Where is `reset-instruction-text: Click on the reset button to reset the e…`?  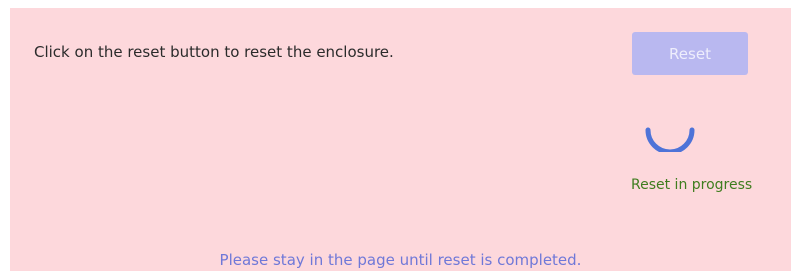
reset-instruction-text: Click on the reset button to reset the e… is located at coordinates (214, 52).